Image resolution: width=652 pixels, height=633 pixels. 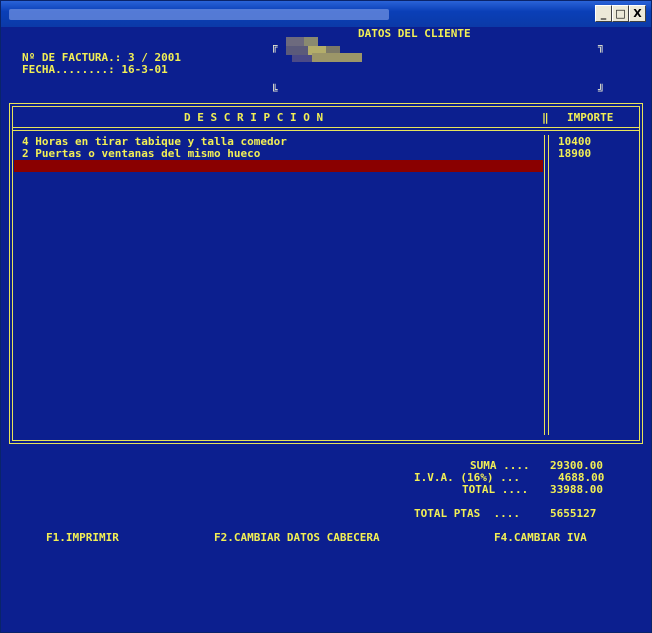 What do you see at coordinates (141, 154) in the screenshot?
I see `table-row-description: 2 Puertas o ventanas del mismo hueco` at bounding box center [141, 154].